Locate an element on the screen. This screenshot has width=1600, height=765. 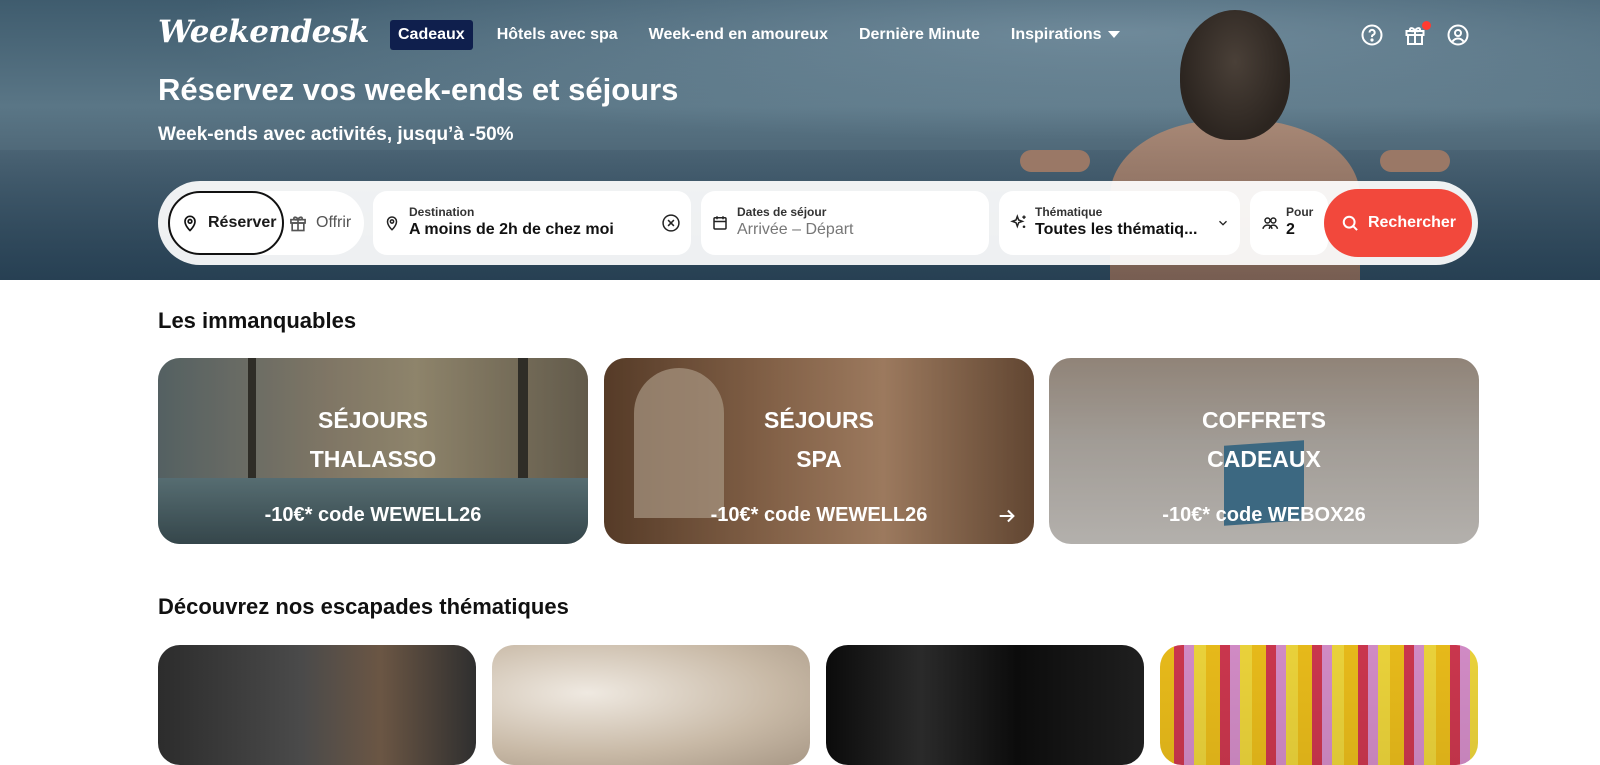
search-button-label: Rechercher is located at coordinates (1412, 222).